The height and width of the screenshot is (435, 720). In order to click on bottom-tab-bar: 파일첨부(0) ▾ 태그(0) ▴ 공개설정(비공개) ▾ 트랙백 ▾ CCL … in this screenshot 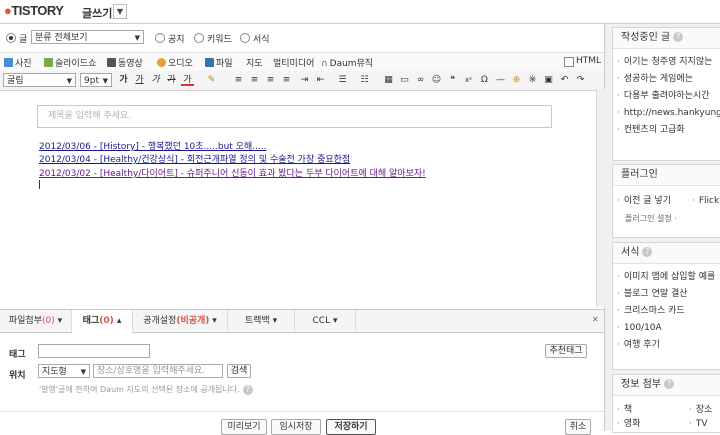, I will do `click(302, 321)`.